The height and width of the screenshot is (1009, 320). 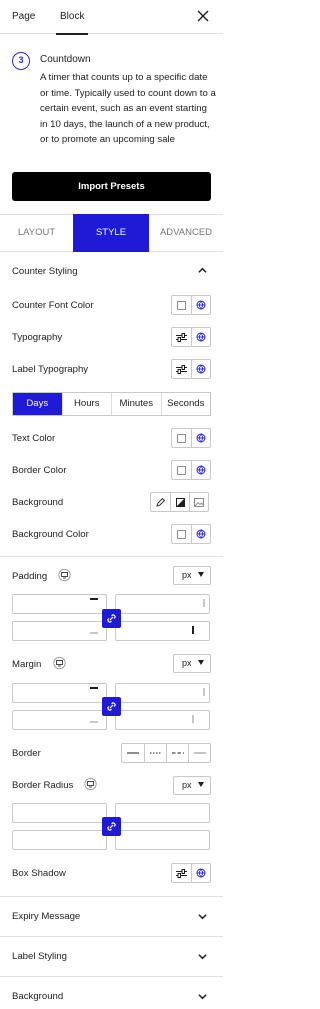 What do you see at coordinates (199, 753) in the screenshot?
I see `border-none-button` at bounding box center [199, 753].